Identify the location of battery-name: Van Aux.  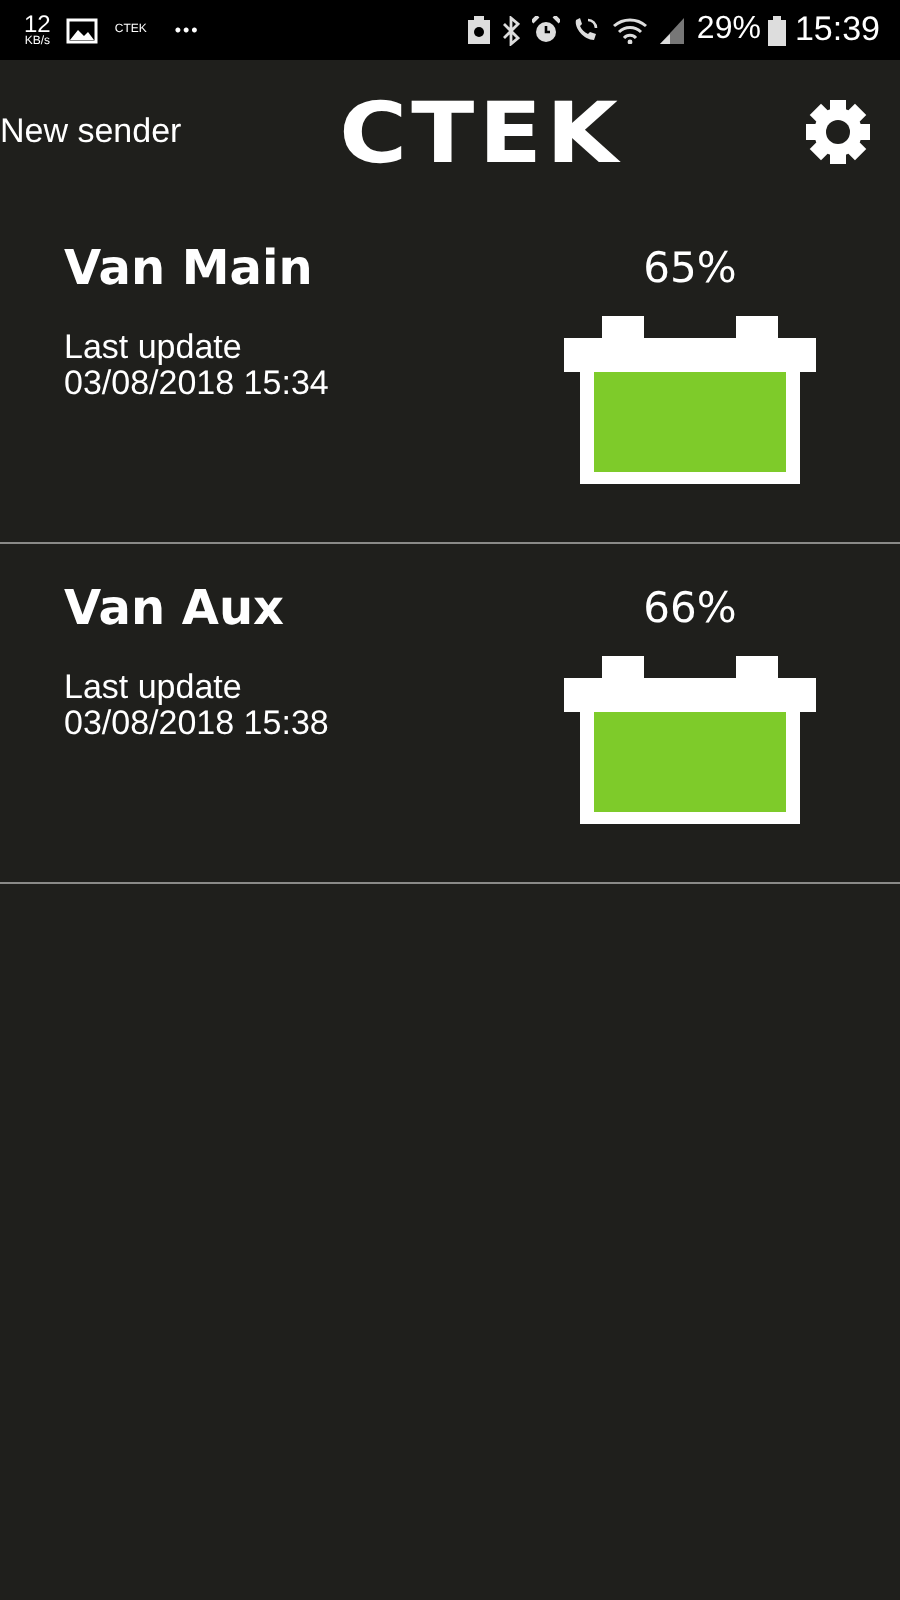
(175, 608).